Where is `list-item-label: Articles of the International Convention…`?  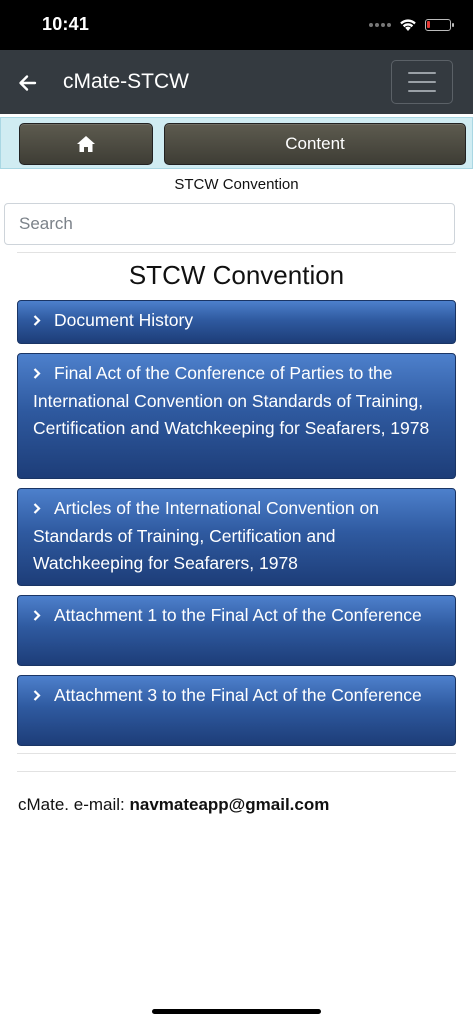
list-item-label: Articles of the International Convention… is located at coordinates (206, 535).